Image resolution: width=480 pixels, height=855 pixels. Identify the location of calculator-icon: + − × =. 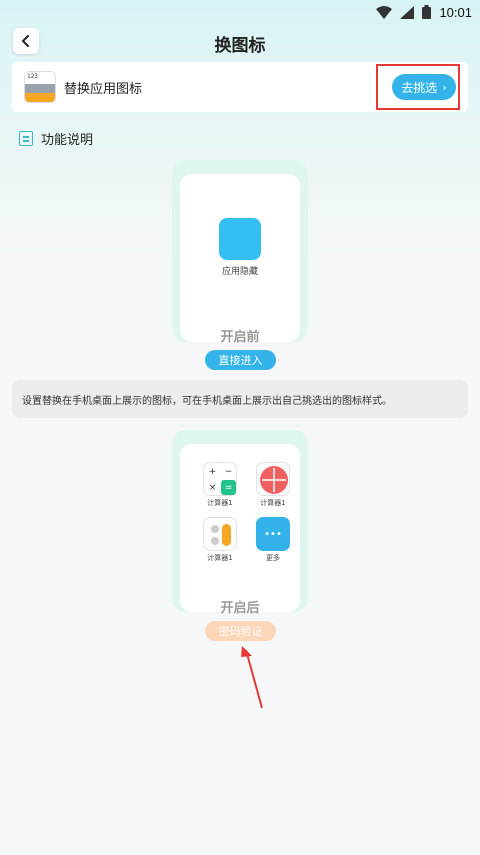
(220, 479).